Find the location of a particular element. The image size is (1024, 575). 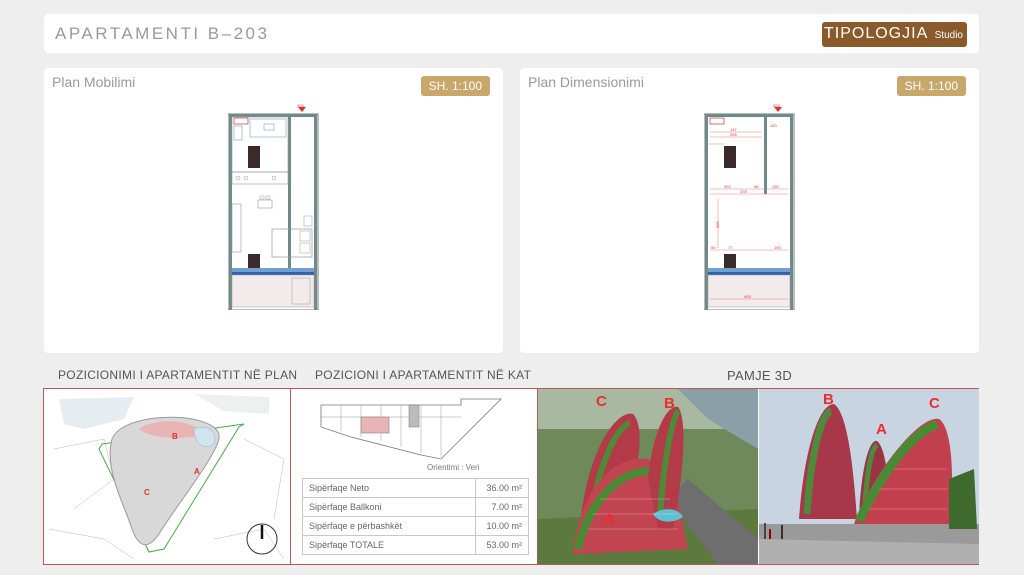

dimension-plan-title: Plan Dimensionimi is located at coordinates (586, 82).